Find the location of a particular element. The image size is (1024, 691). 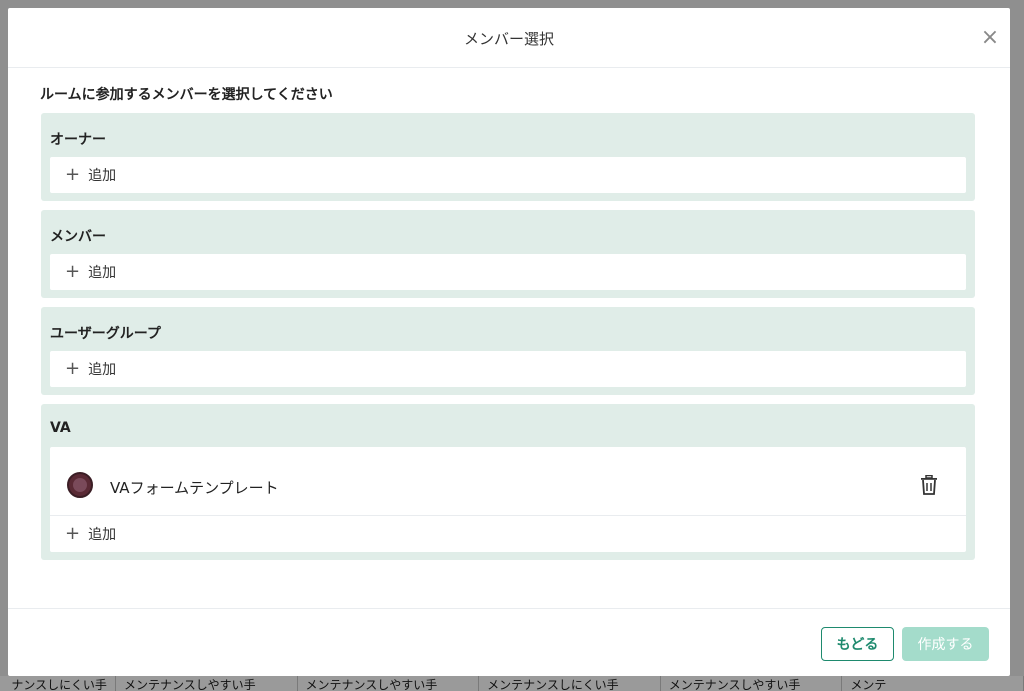

member-name: VAフォームテンプレート is located at coordinates (194, 488).